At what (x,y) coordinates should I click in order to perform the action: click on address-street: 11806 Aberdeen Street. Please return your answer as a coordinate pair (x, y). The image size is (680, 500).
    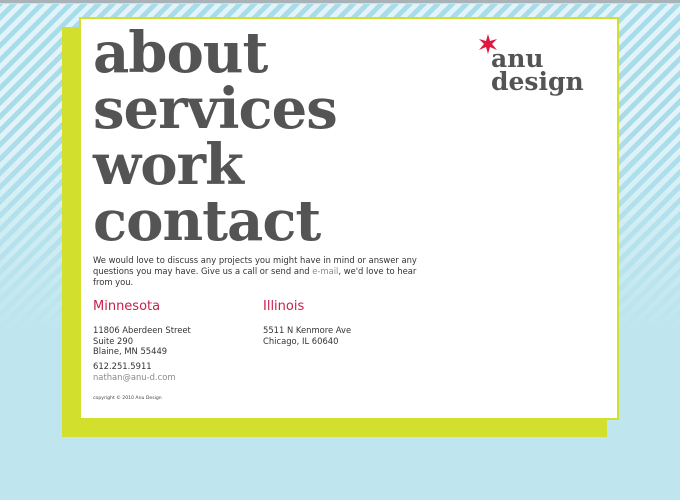
    Looking at the image, I should click on (142, 330).